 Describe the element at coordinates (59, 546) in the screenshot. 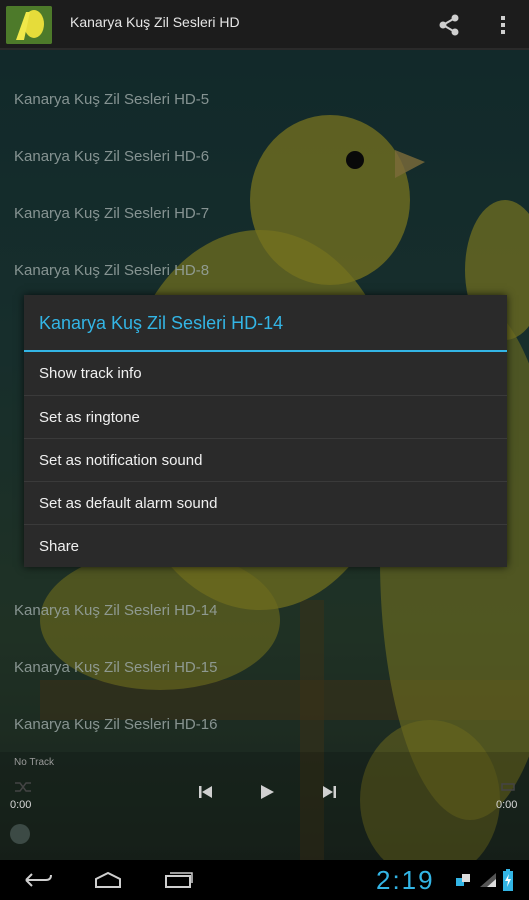

I see `option-label: Share` at that location.